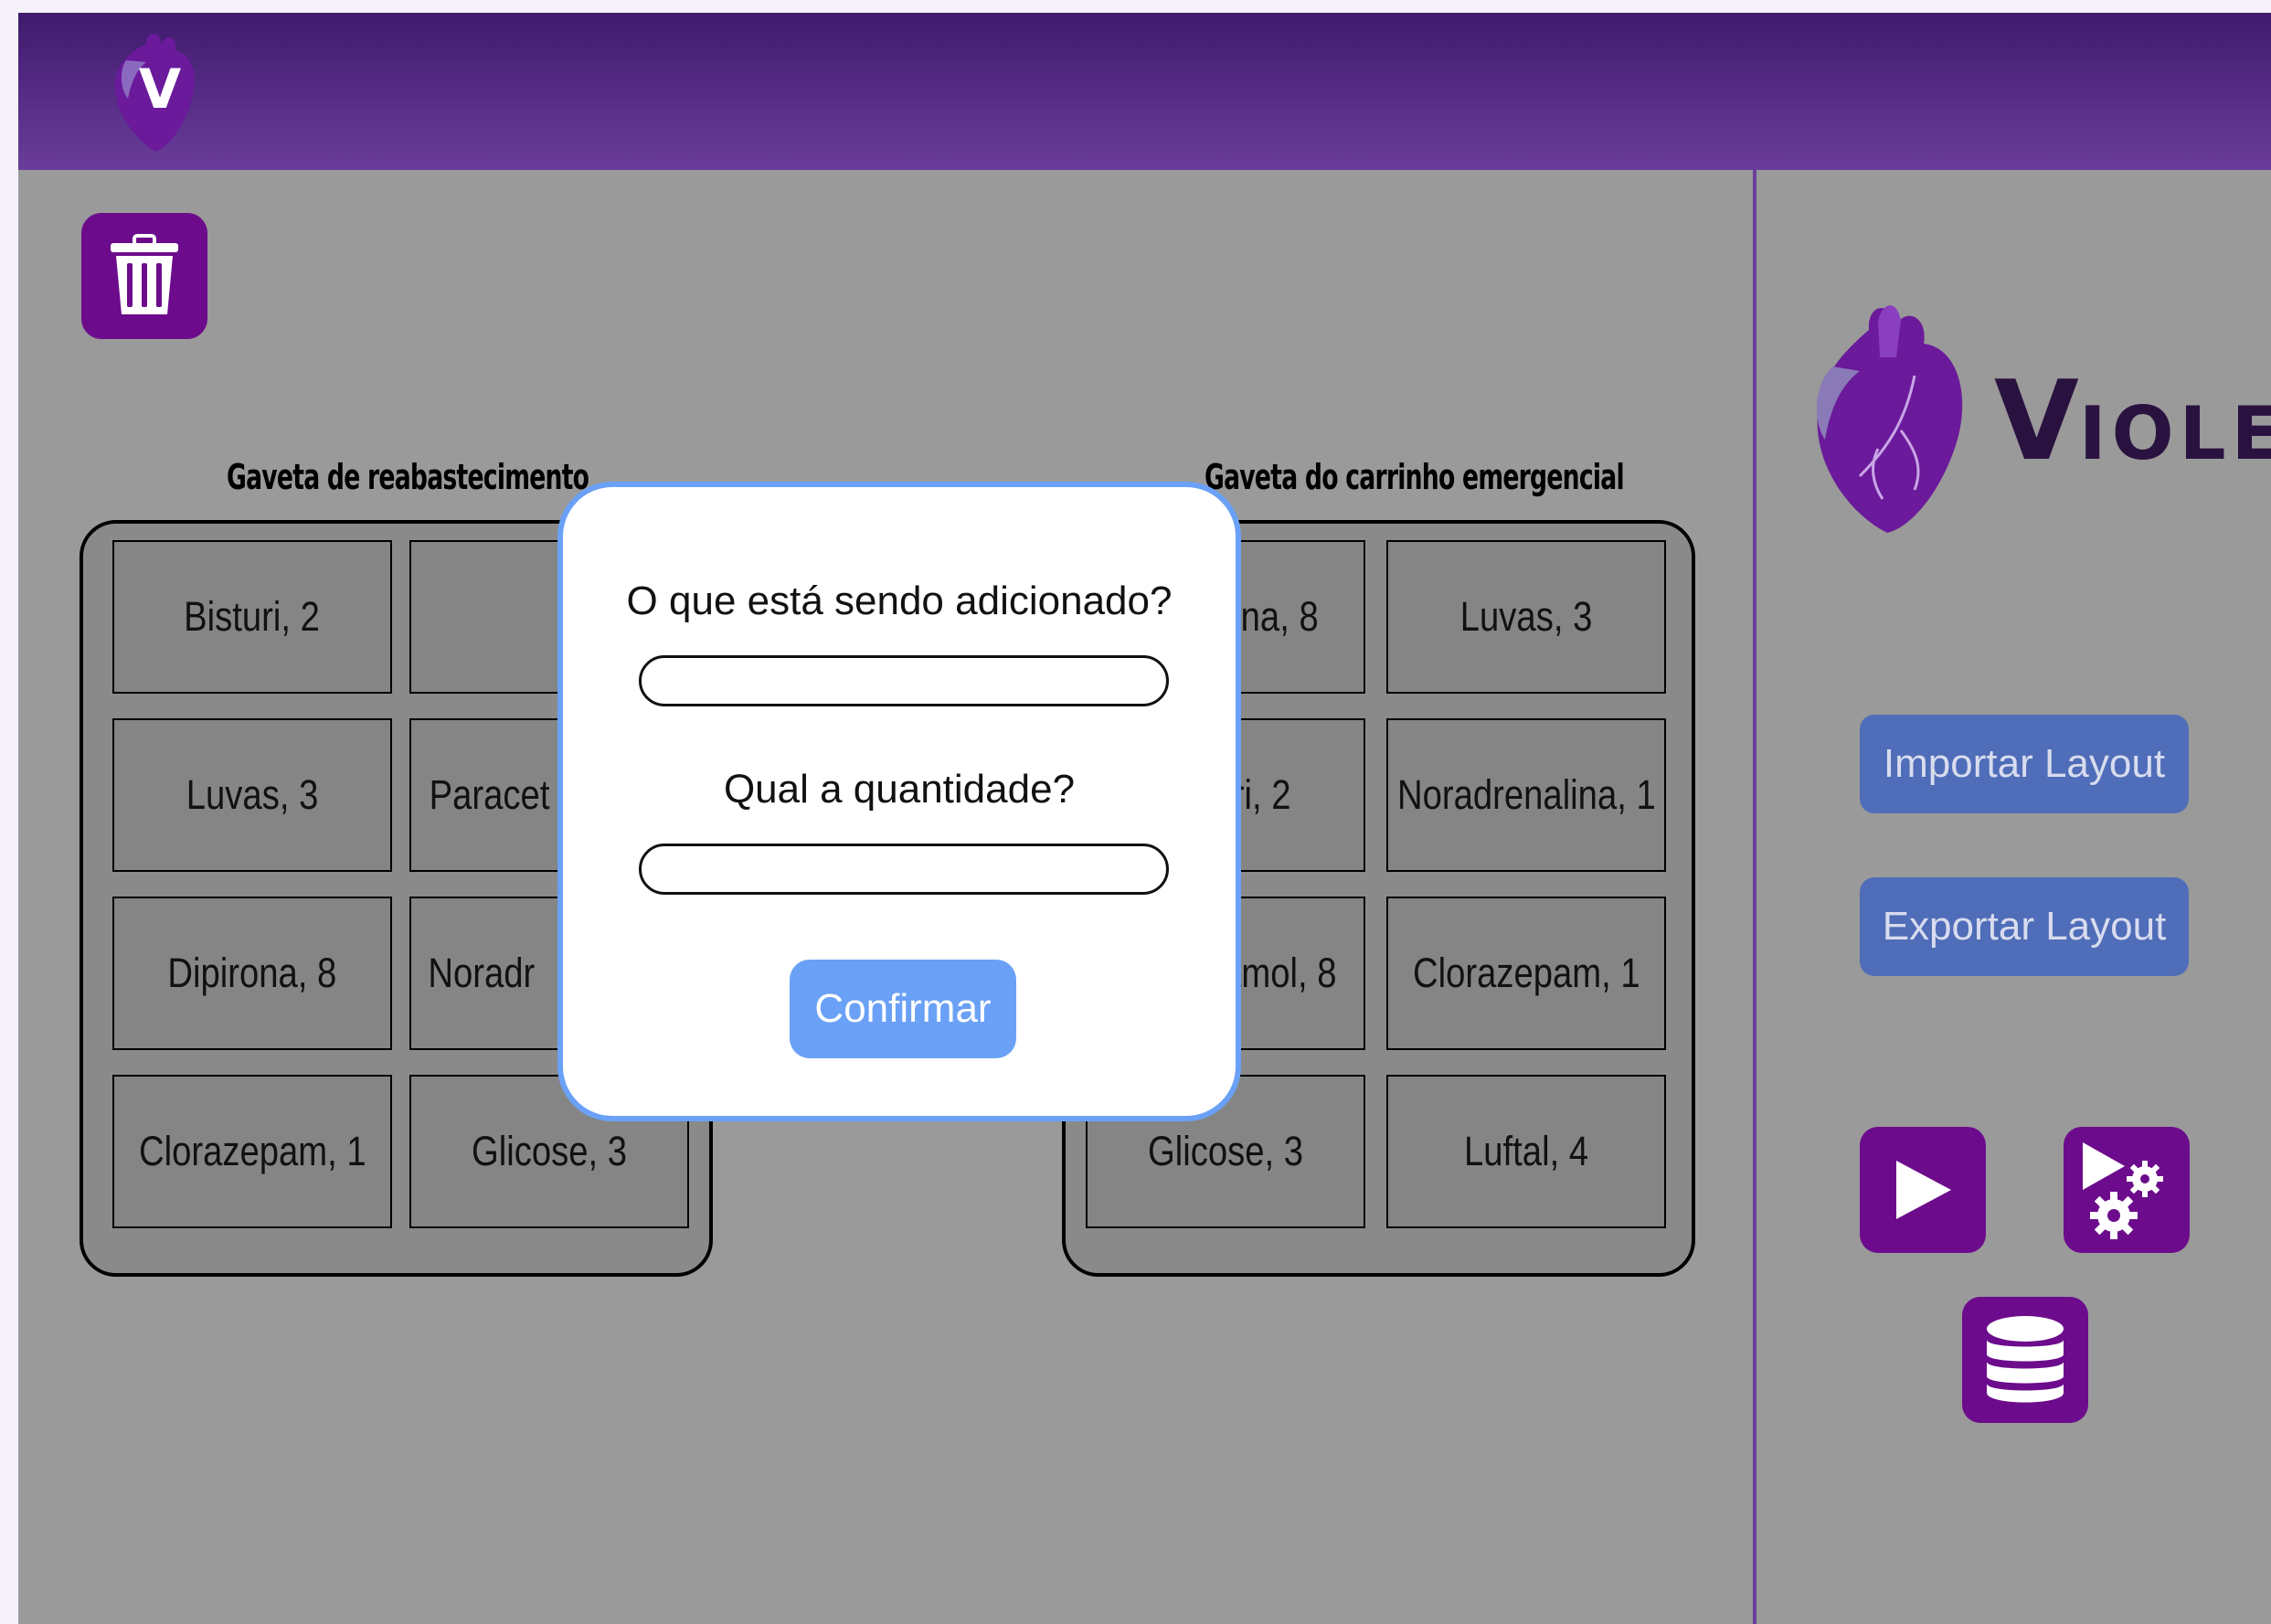 The height and width of the screenshot is (1624, 2271). I want to click on left-drawer-cell: Dipirona, 8, so click(252, 974).